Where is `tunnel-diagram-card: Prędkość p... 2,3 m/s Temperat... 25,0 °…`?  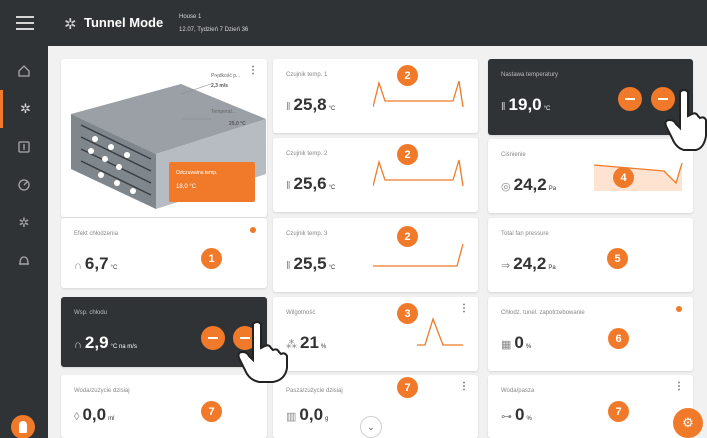 tunnel-diagram-card: Prędkość p... 2,3 m/s Temperat... 25,0 °… is located at coordinates (164, 138).